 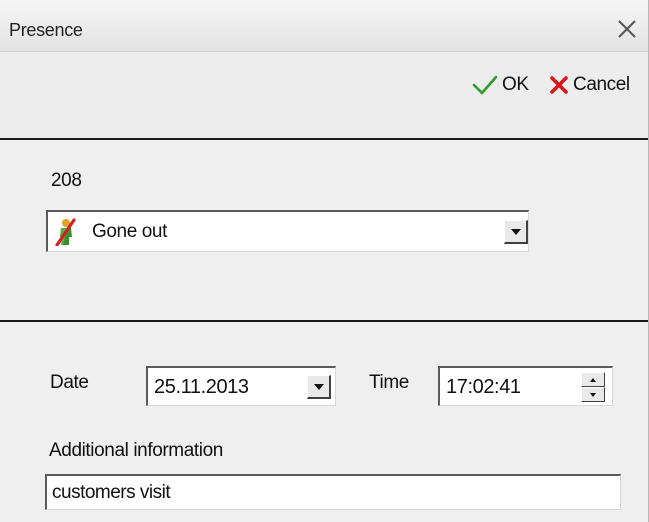 I want to click on time-spinner, so click(x=593, y=387).